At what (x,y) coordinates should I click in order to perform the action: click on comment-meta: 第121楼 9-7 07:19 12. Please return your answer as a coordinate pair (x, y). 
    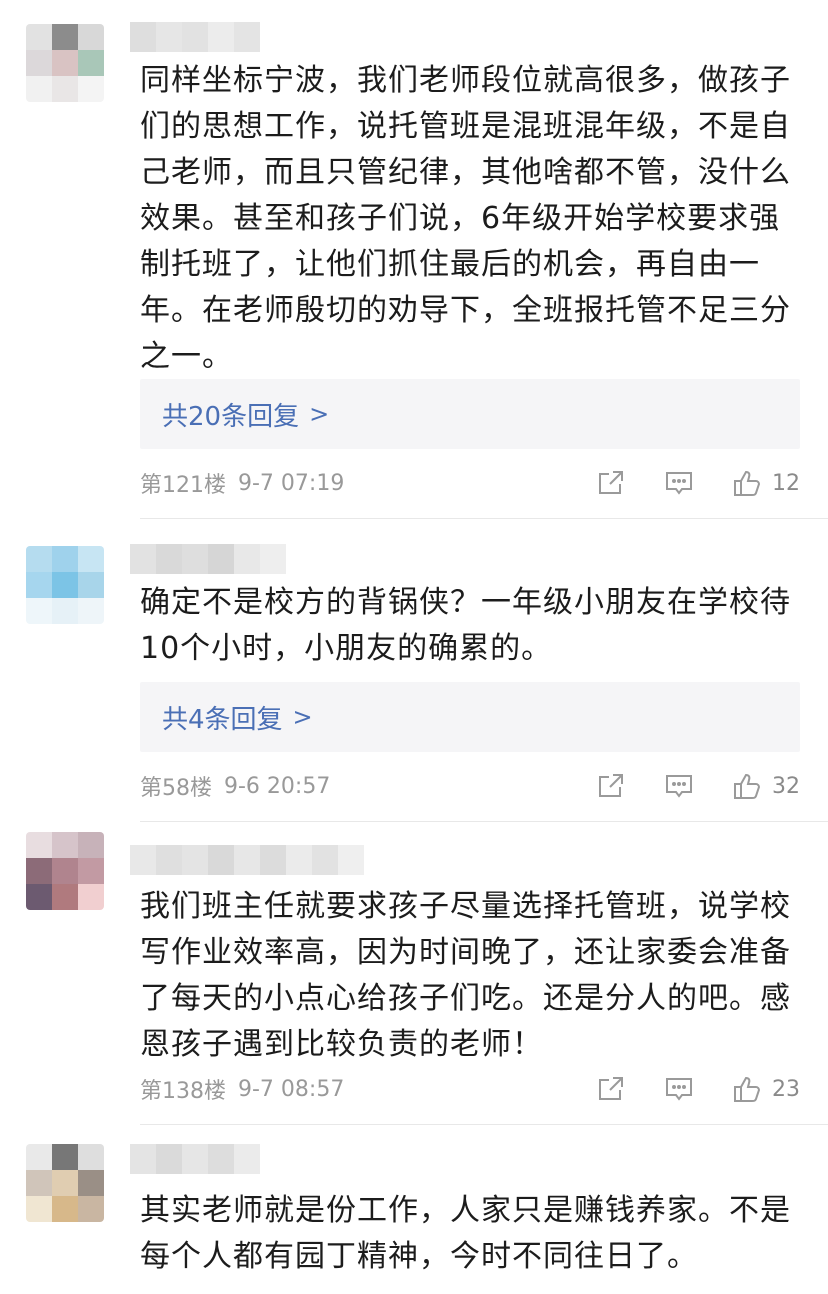
    Looking at the image, I should click on (470, 483).